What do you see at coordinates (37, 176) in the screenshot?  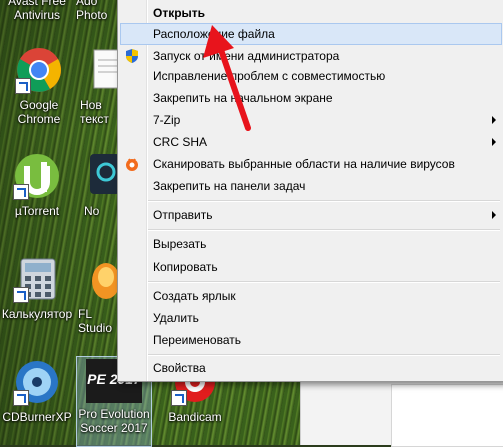 I see `utorrent-icon` at bounding box center [37, 176].